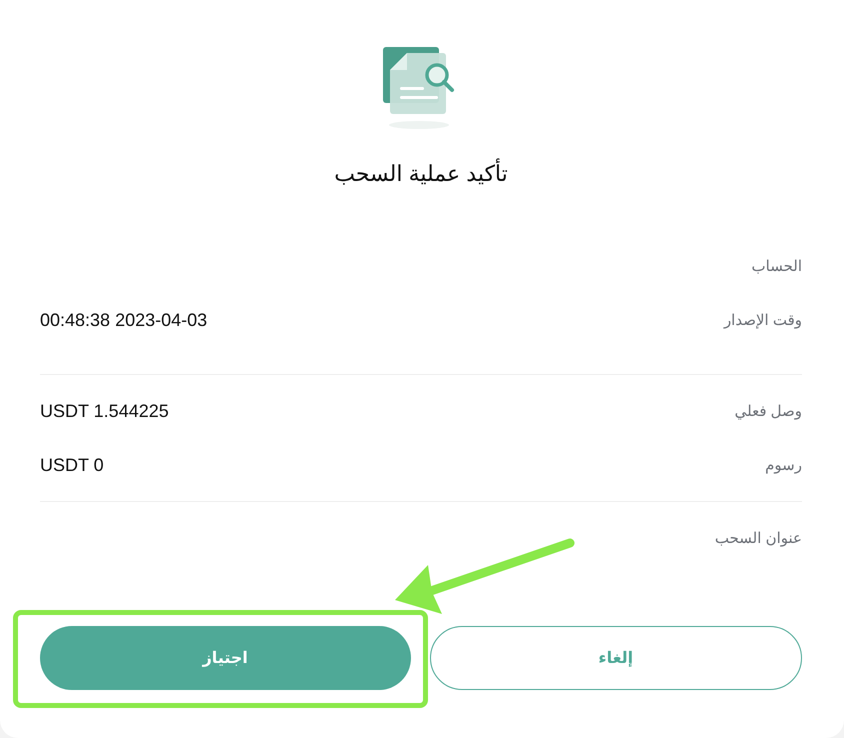 The image size is (844, 738). Describe the element at coordinates (421, 174) in the screenshot. I see `dialog-title: تأكيد عملية السحب` at that location.